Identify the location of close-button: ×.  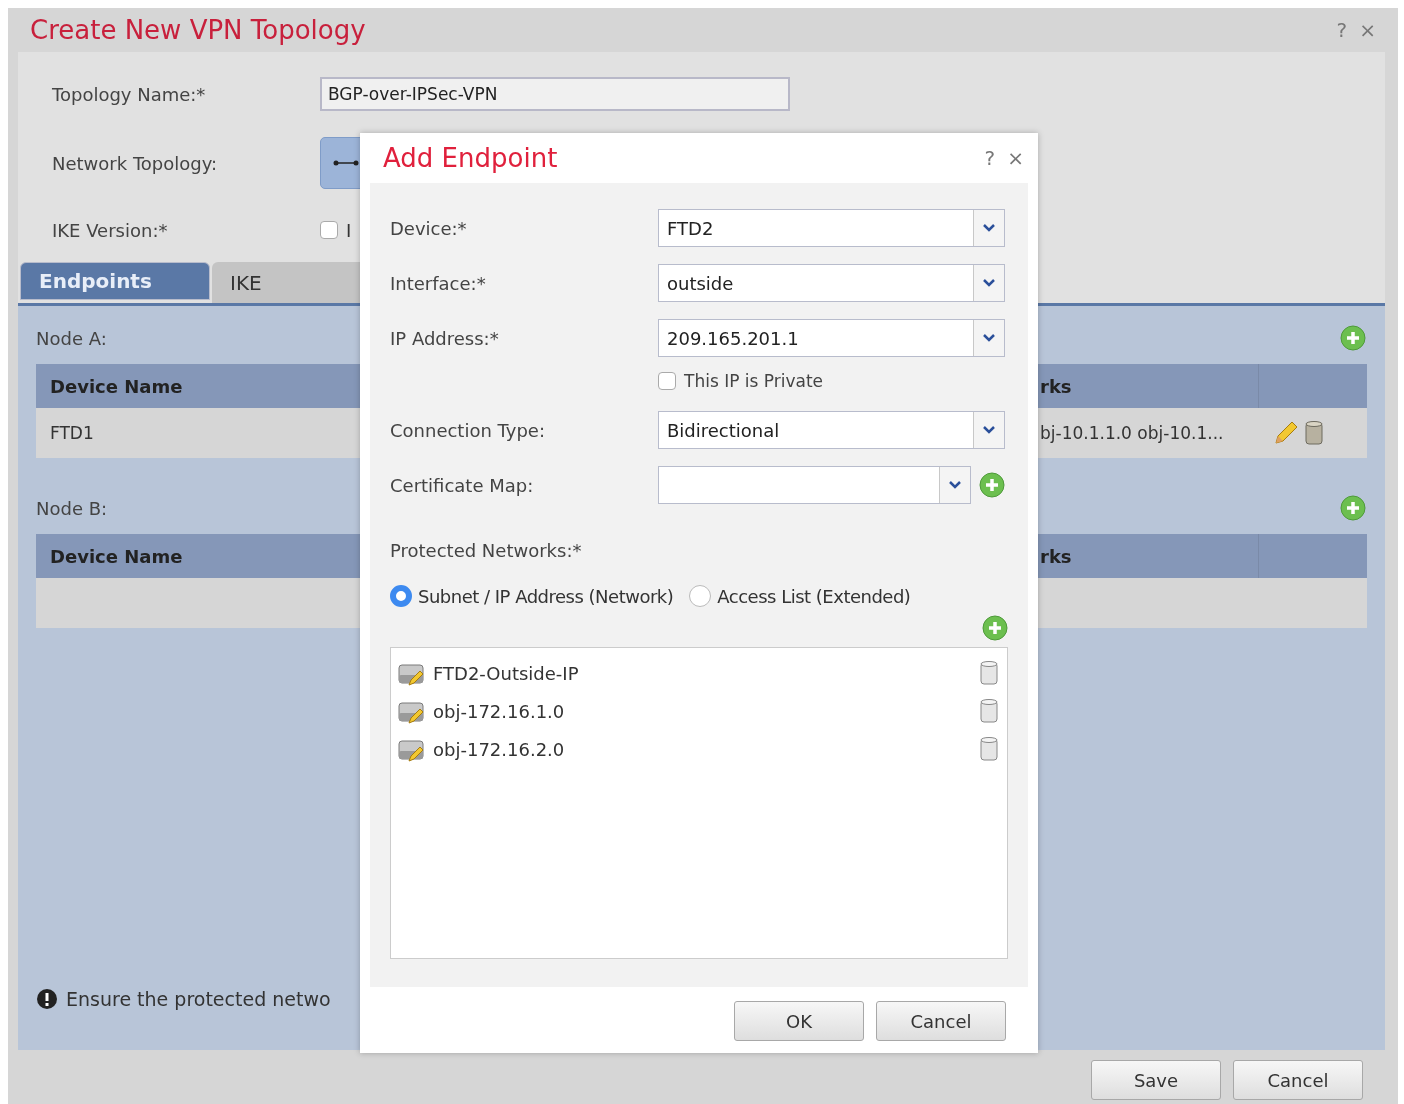
(1015, 158).